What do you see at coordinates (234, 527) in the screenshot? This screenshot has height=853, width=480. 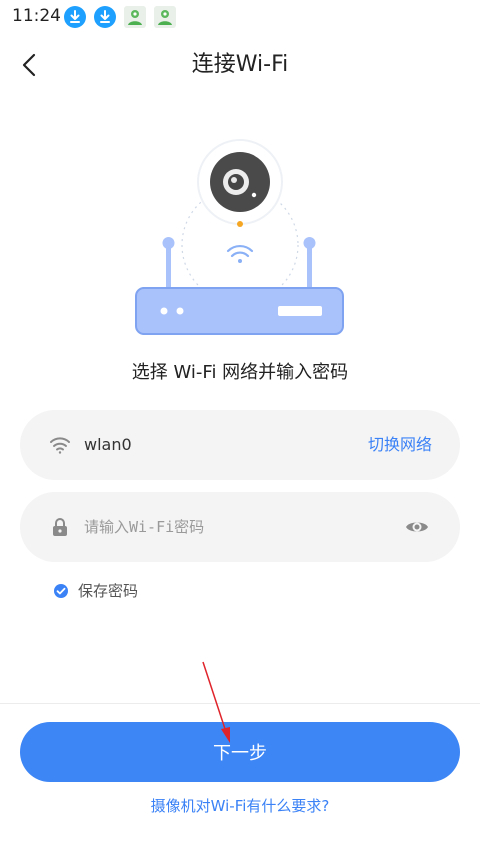 I see `password-input` at bounding box center [234, 527].